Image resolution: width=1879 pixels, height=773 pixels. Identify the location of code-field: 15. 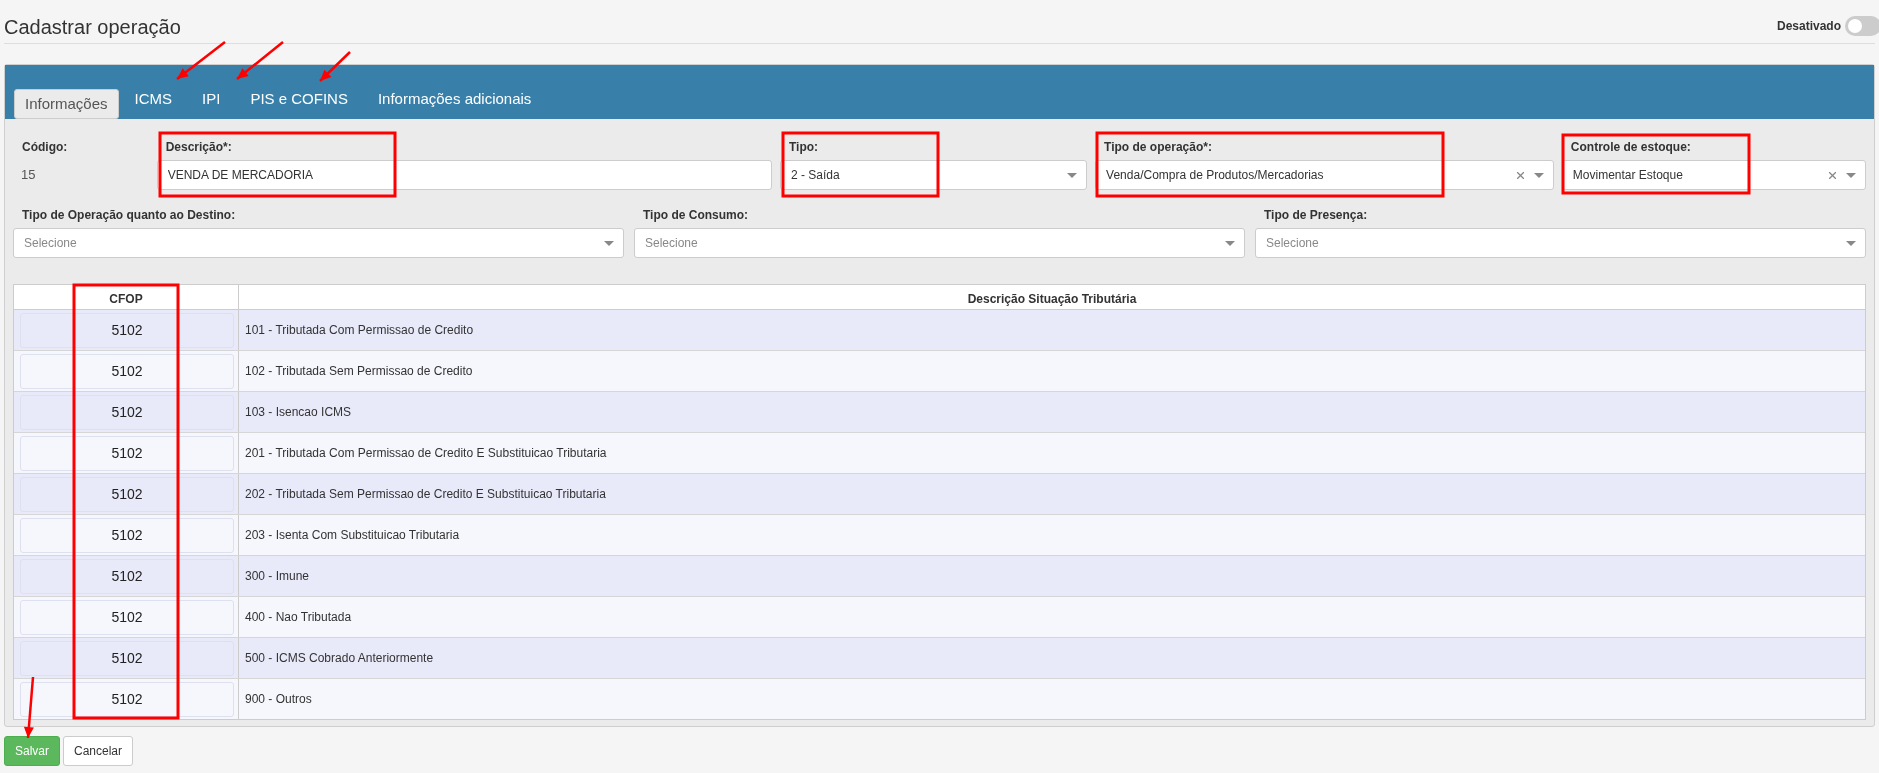
(81, 175).